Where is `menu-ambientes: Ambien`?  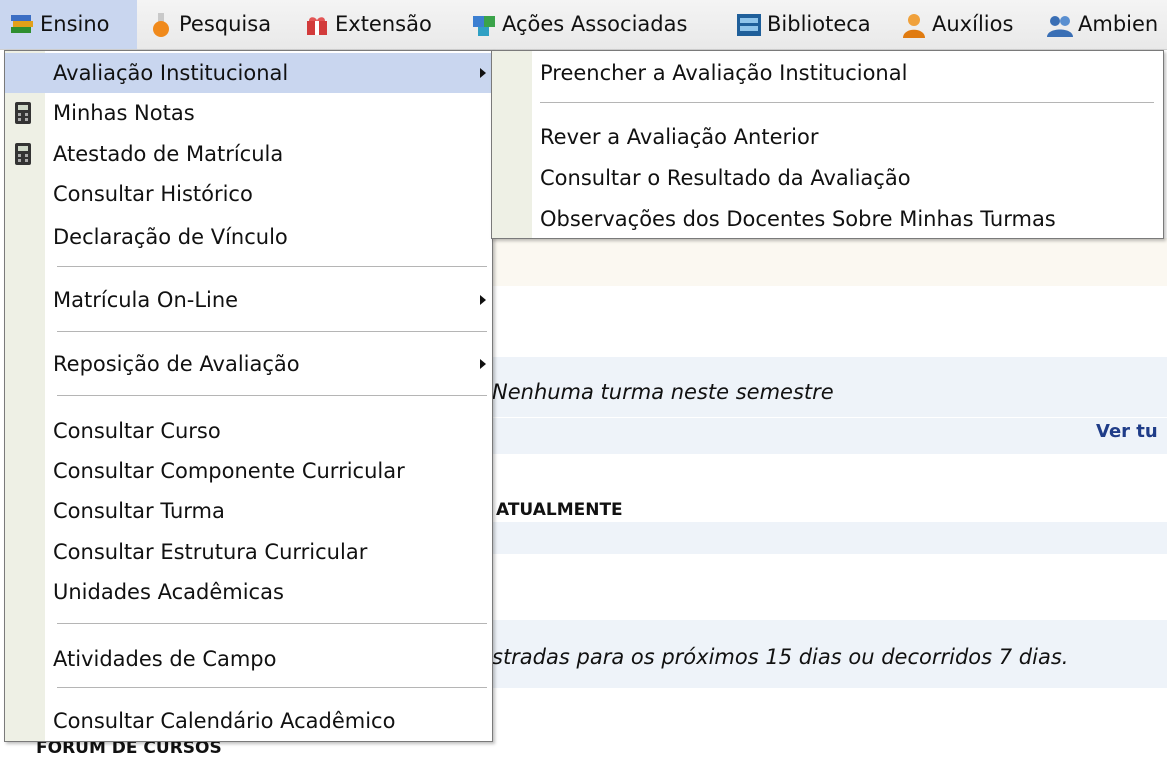
menu-ambientes: Ambien is located at coordinates (1102, 24).